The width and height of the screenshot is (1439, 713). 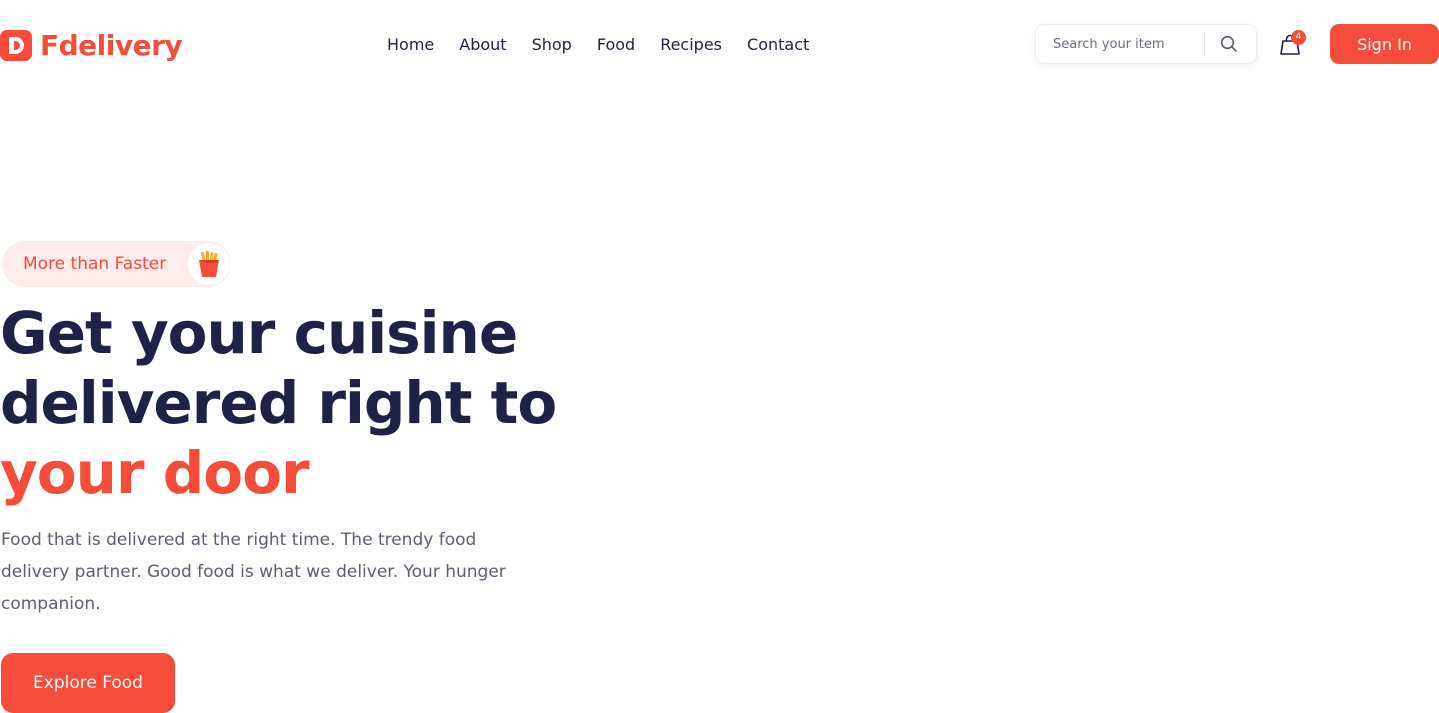 I want to click on nav-link-home: Home, so click(x=410, y=44).